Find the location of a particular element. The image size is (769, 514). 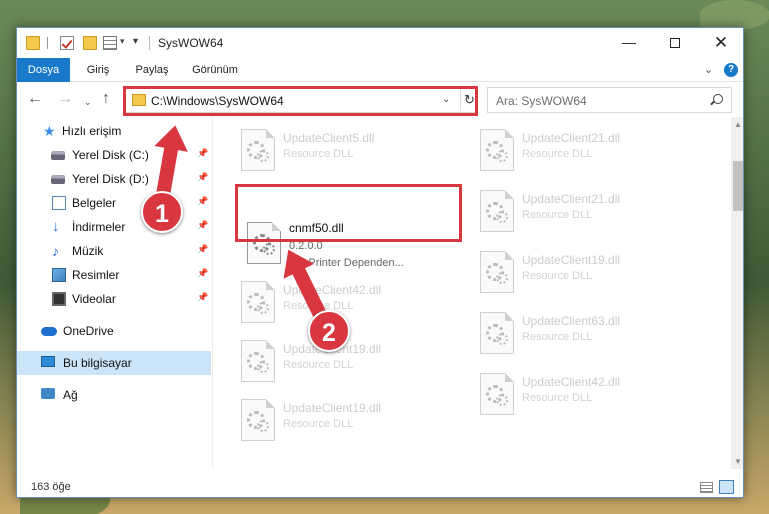

scroll-down-icon: ▼ is located at coordinates (738, 461).